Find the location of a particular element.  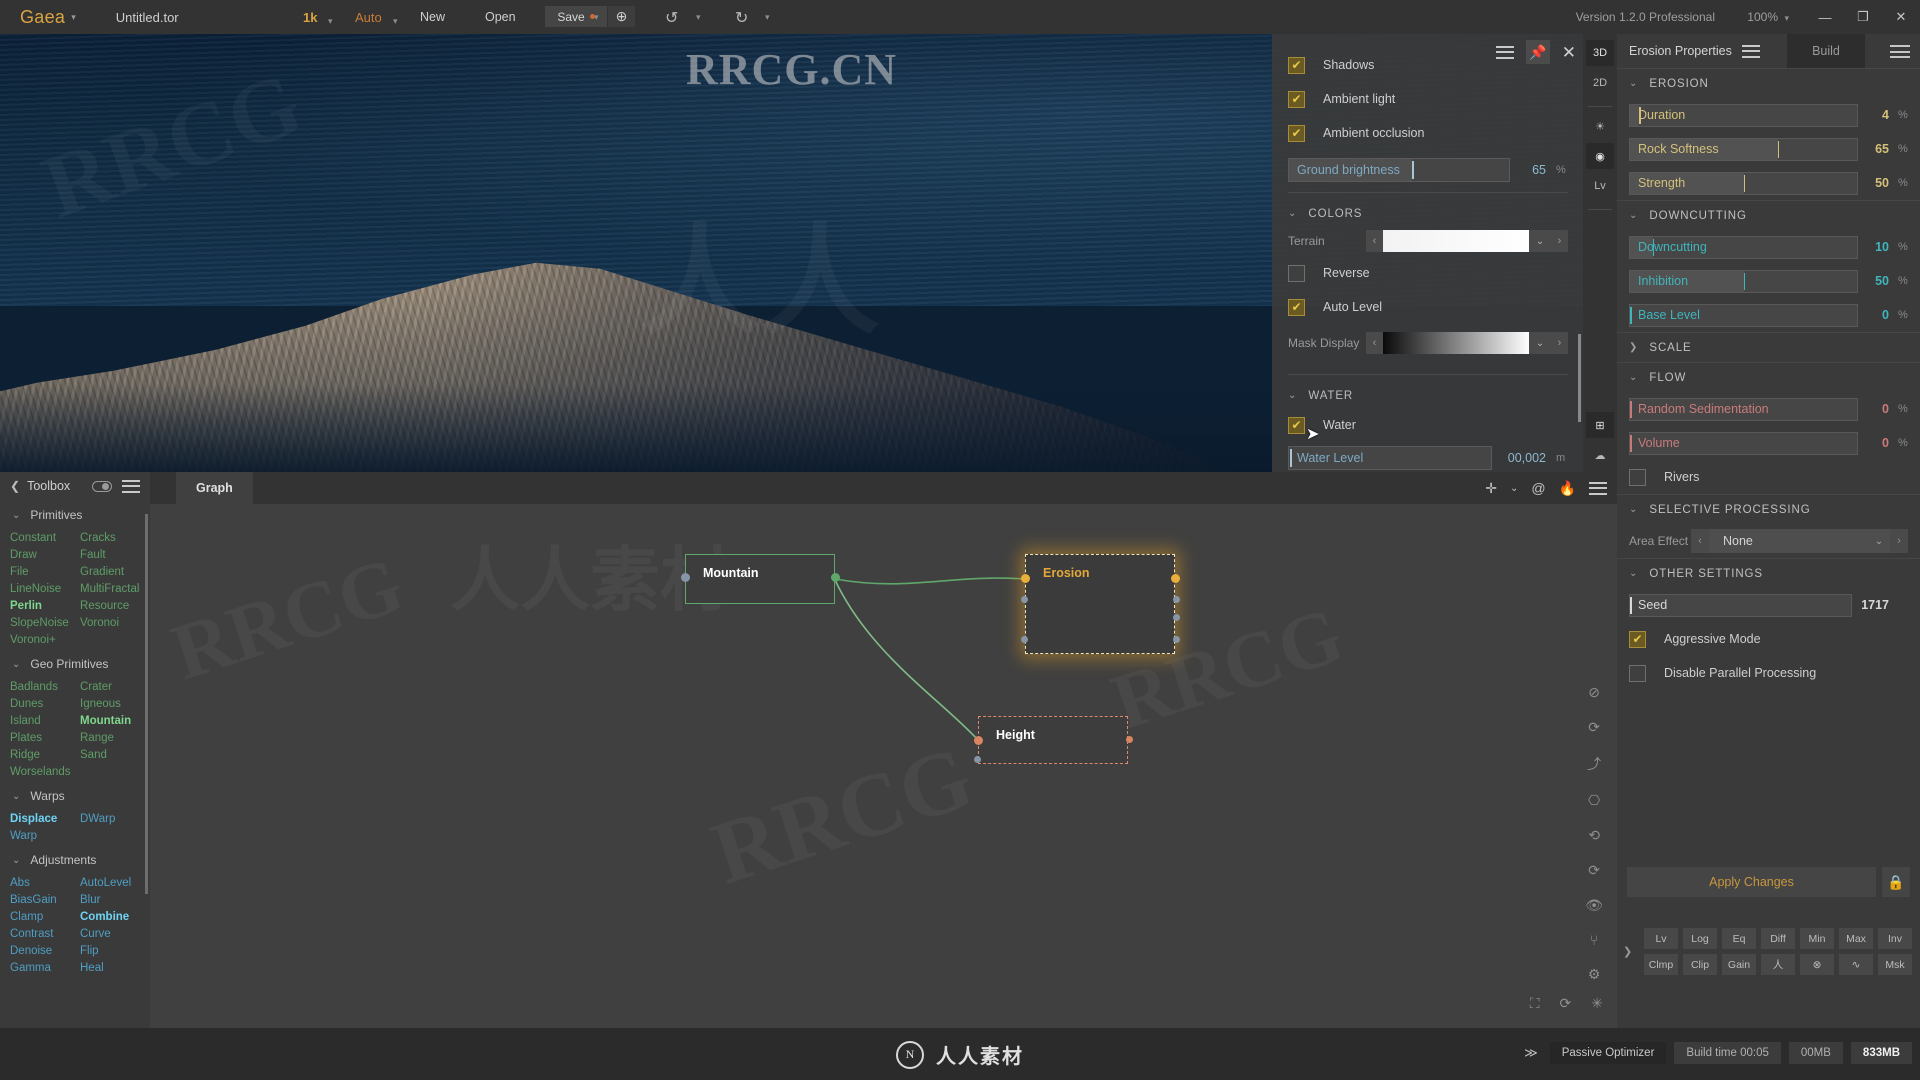

bypass-icon: ⎔ is located at coordinates (1594, 800).